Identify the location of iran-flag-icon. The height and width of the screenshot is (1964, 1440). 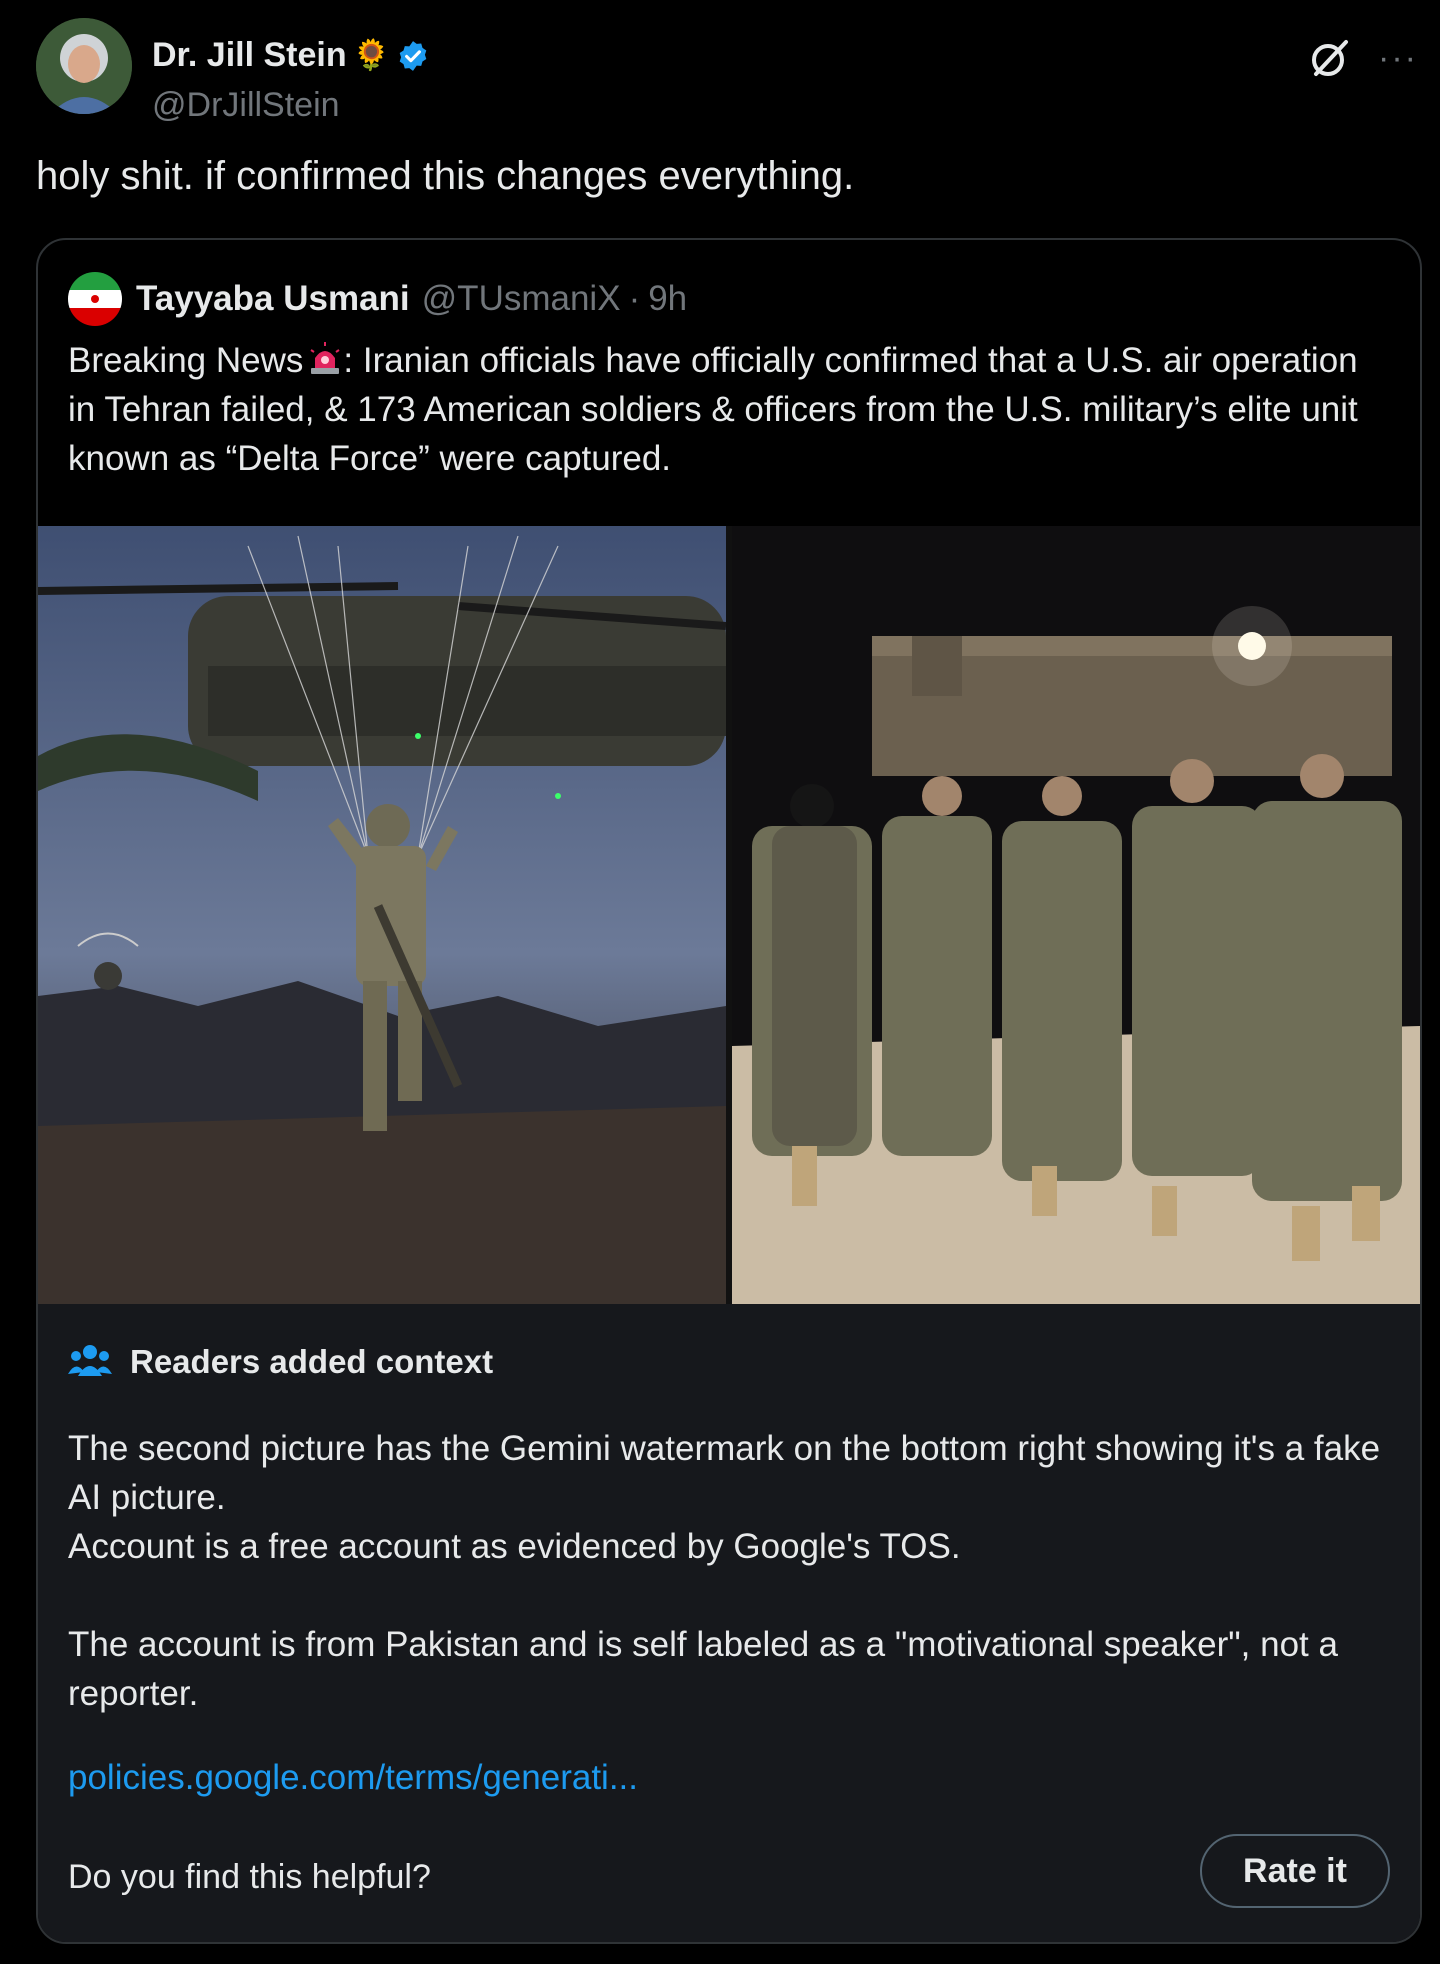
(95, 299).